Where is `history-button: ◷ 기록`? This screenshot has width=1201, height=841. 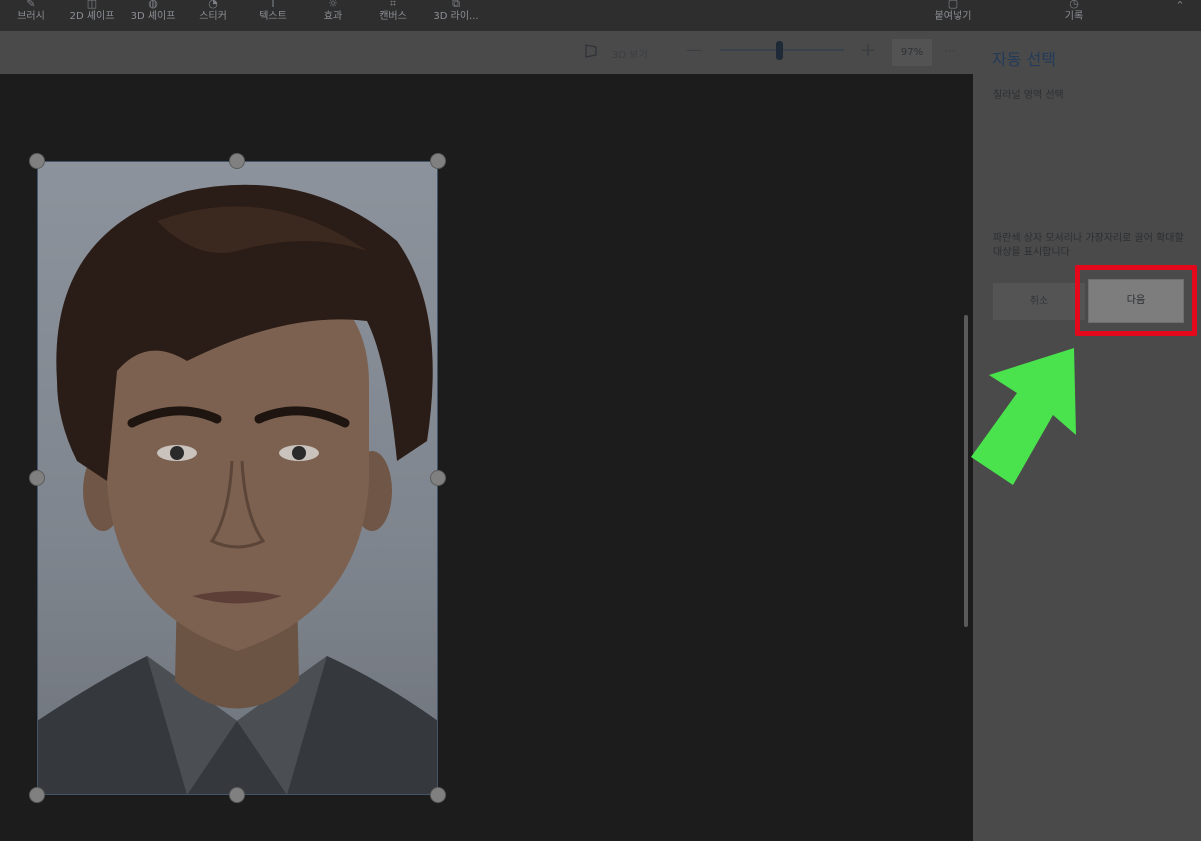
history-button: ◷ 기록 is located at coordinates (1074, 15).